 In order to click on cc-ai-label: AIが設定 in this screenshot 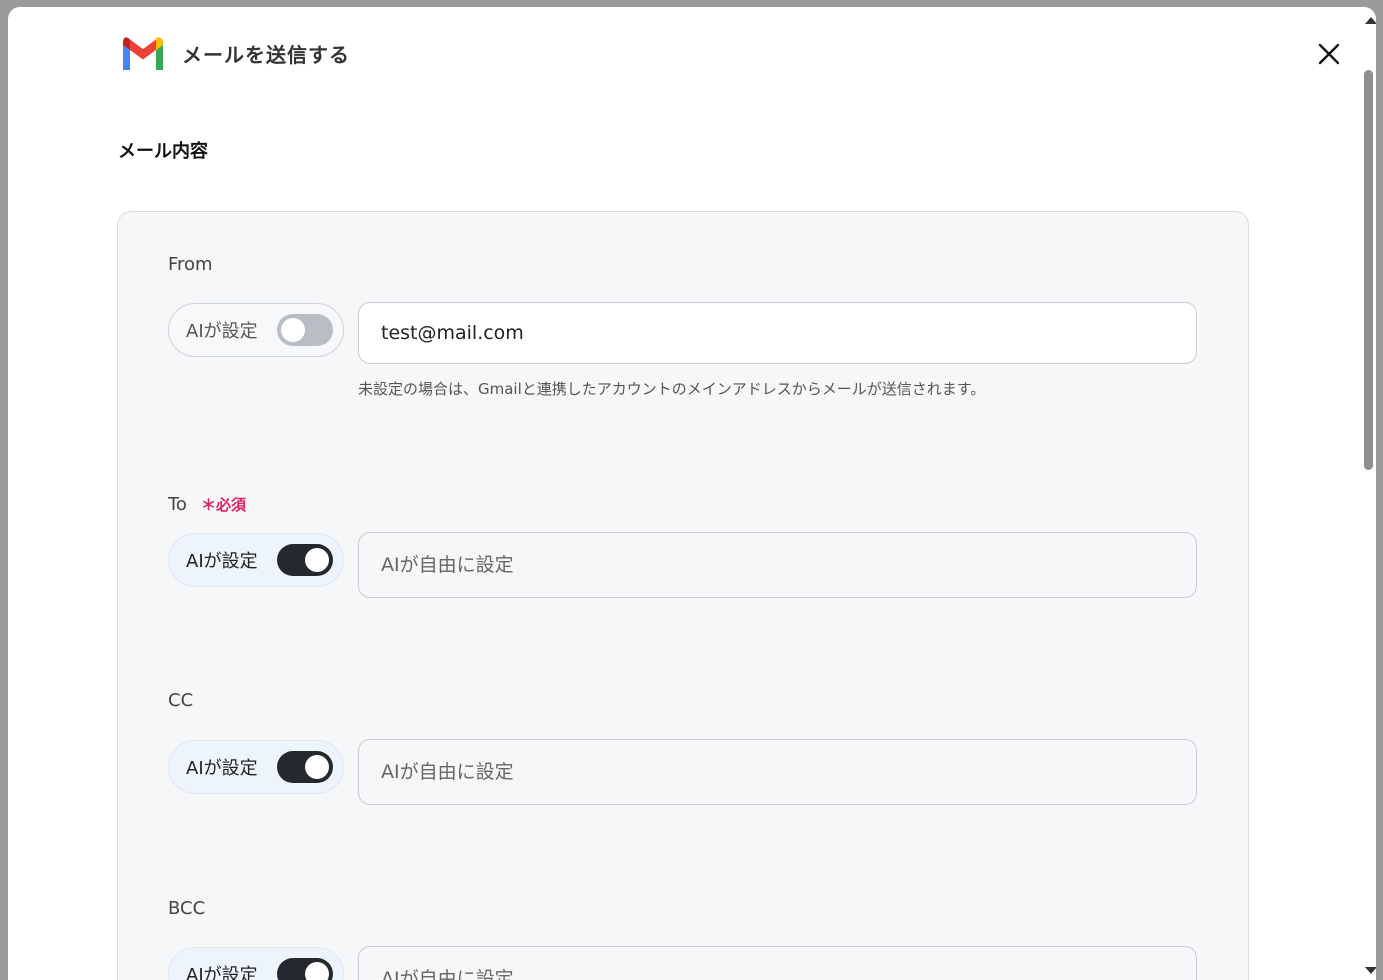, I will do `click(222, 768)`.